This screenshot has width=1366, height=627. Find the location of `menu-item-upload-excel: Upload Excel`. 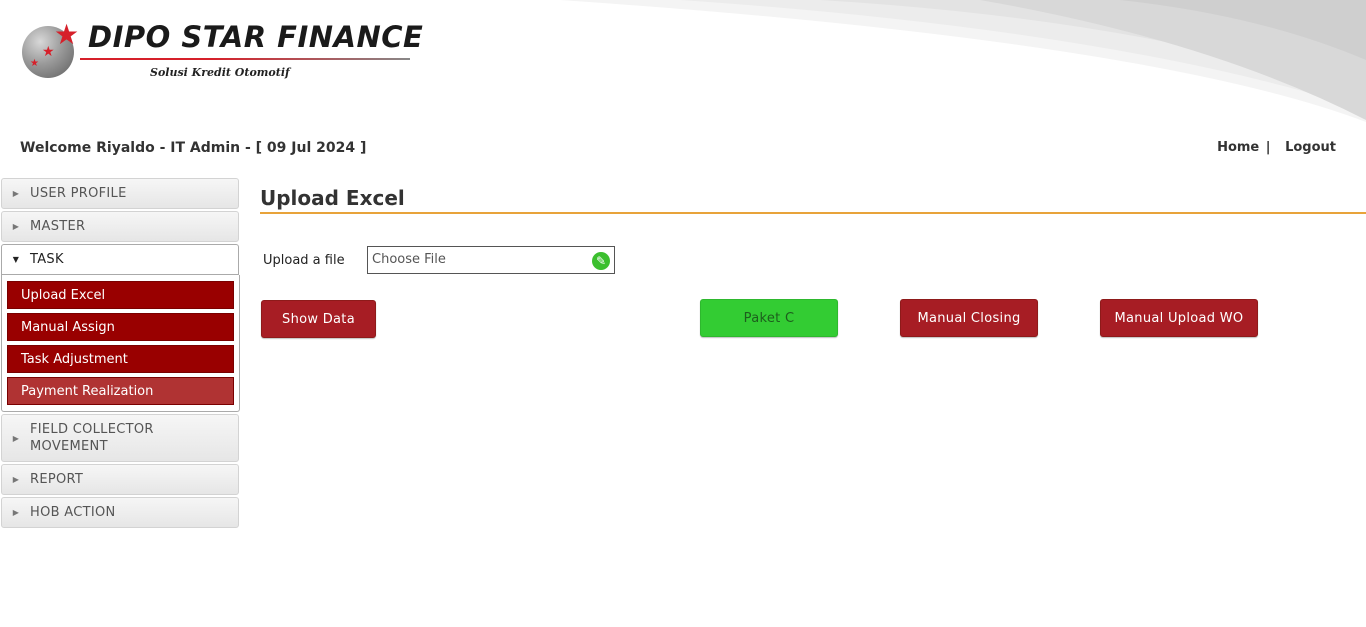

menu-item-upload-excel: Upload Excel is located at coordinates (120, 295).